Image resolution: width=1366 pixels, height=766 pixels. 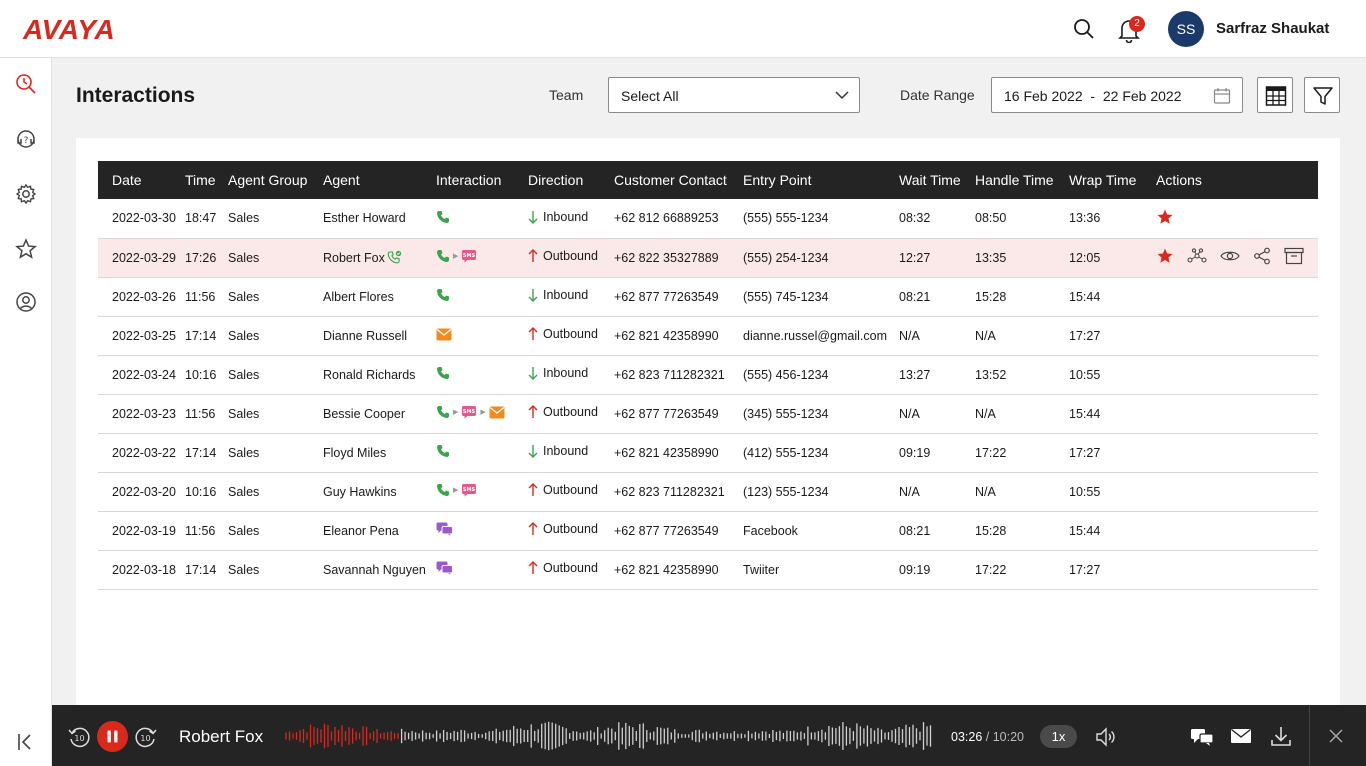 I want to click on view-icon, so click(x=1230, y=256).